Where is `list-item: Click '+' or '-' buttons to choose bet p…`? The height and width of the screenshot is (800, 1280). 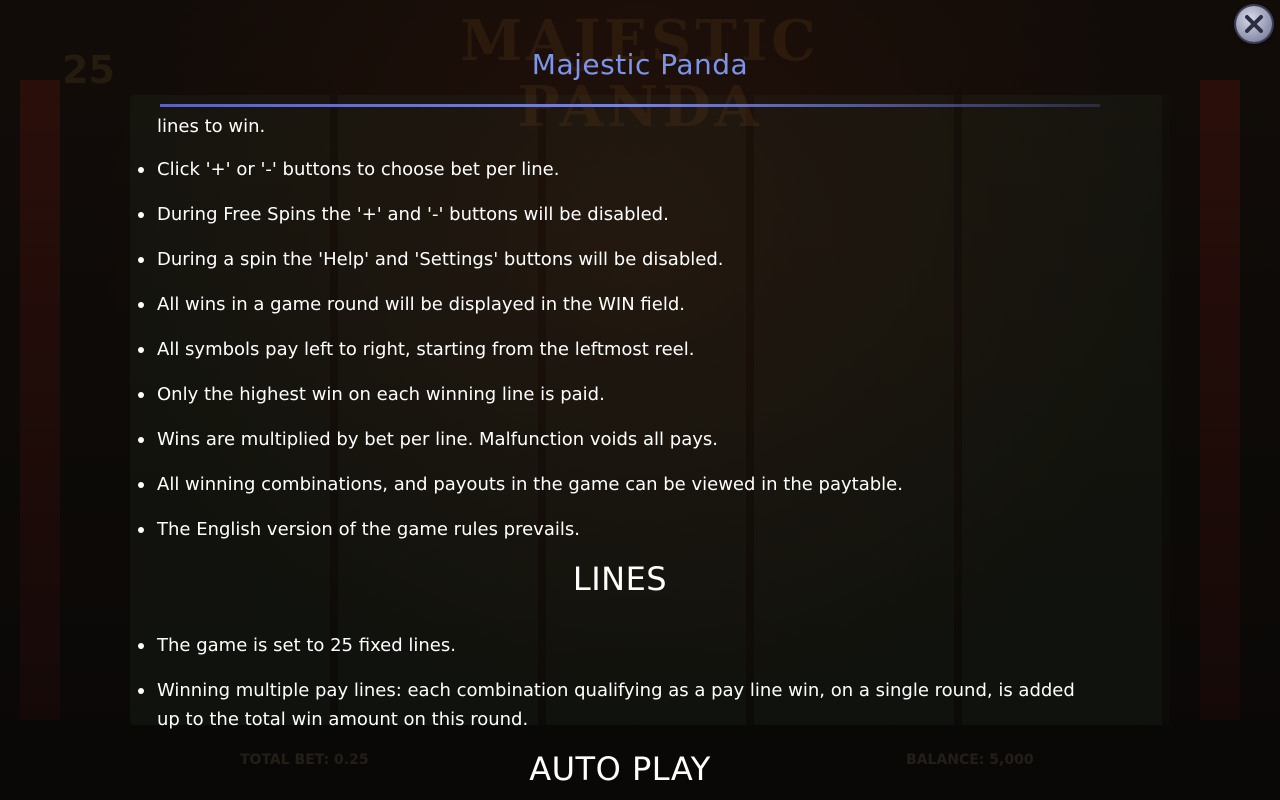 list-item: Click '+' or '-' buttons to choose bet p… is located at coordinates (607, 169).